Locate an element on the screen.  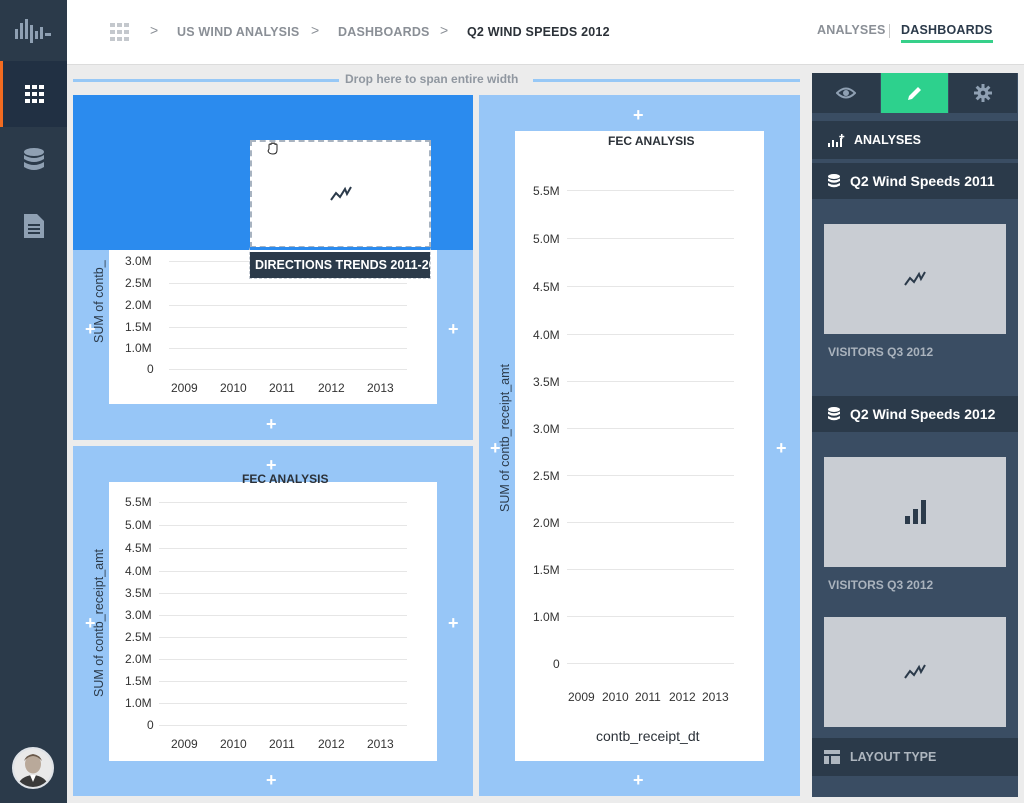
document-icon is located at coordinates (33, 226).